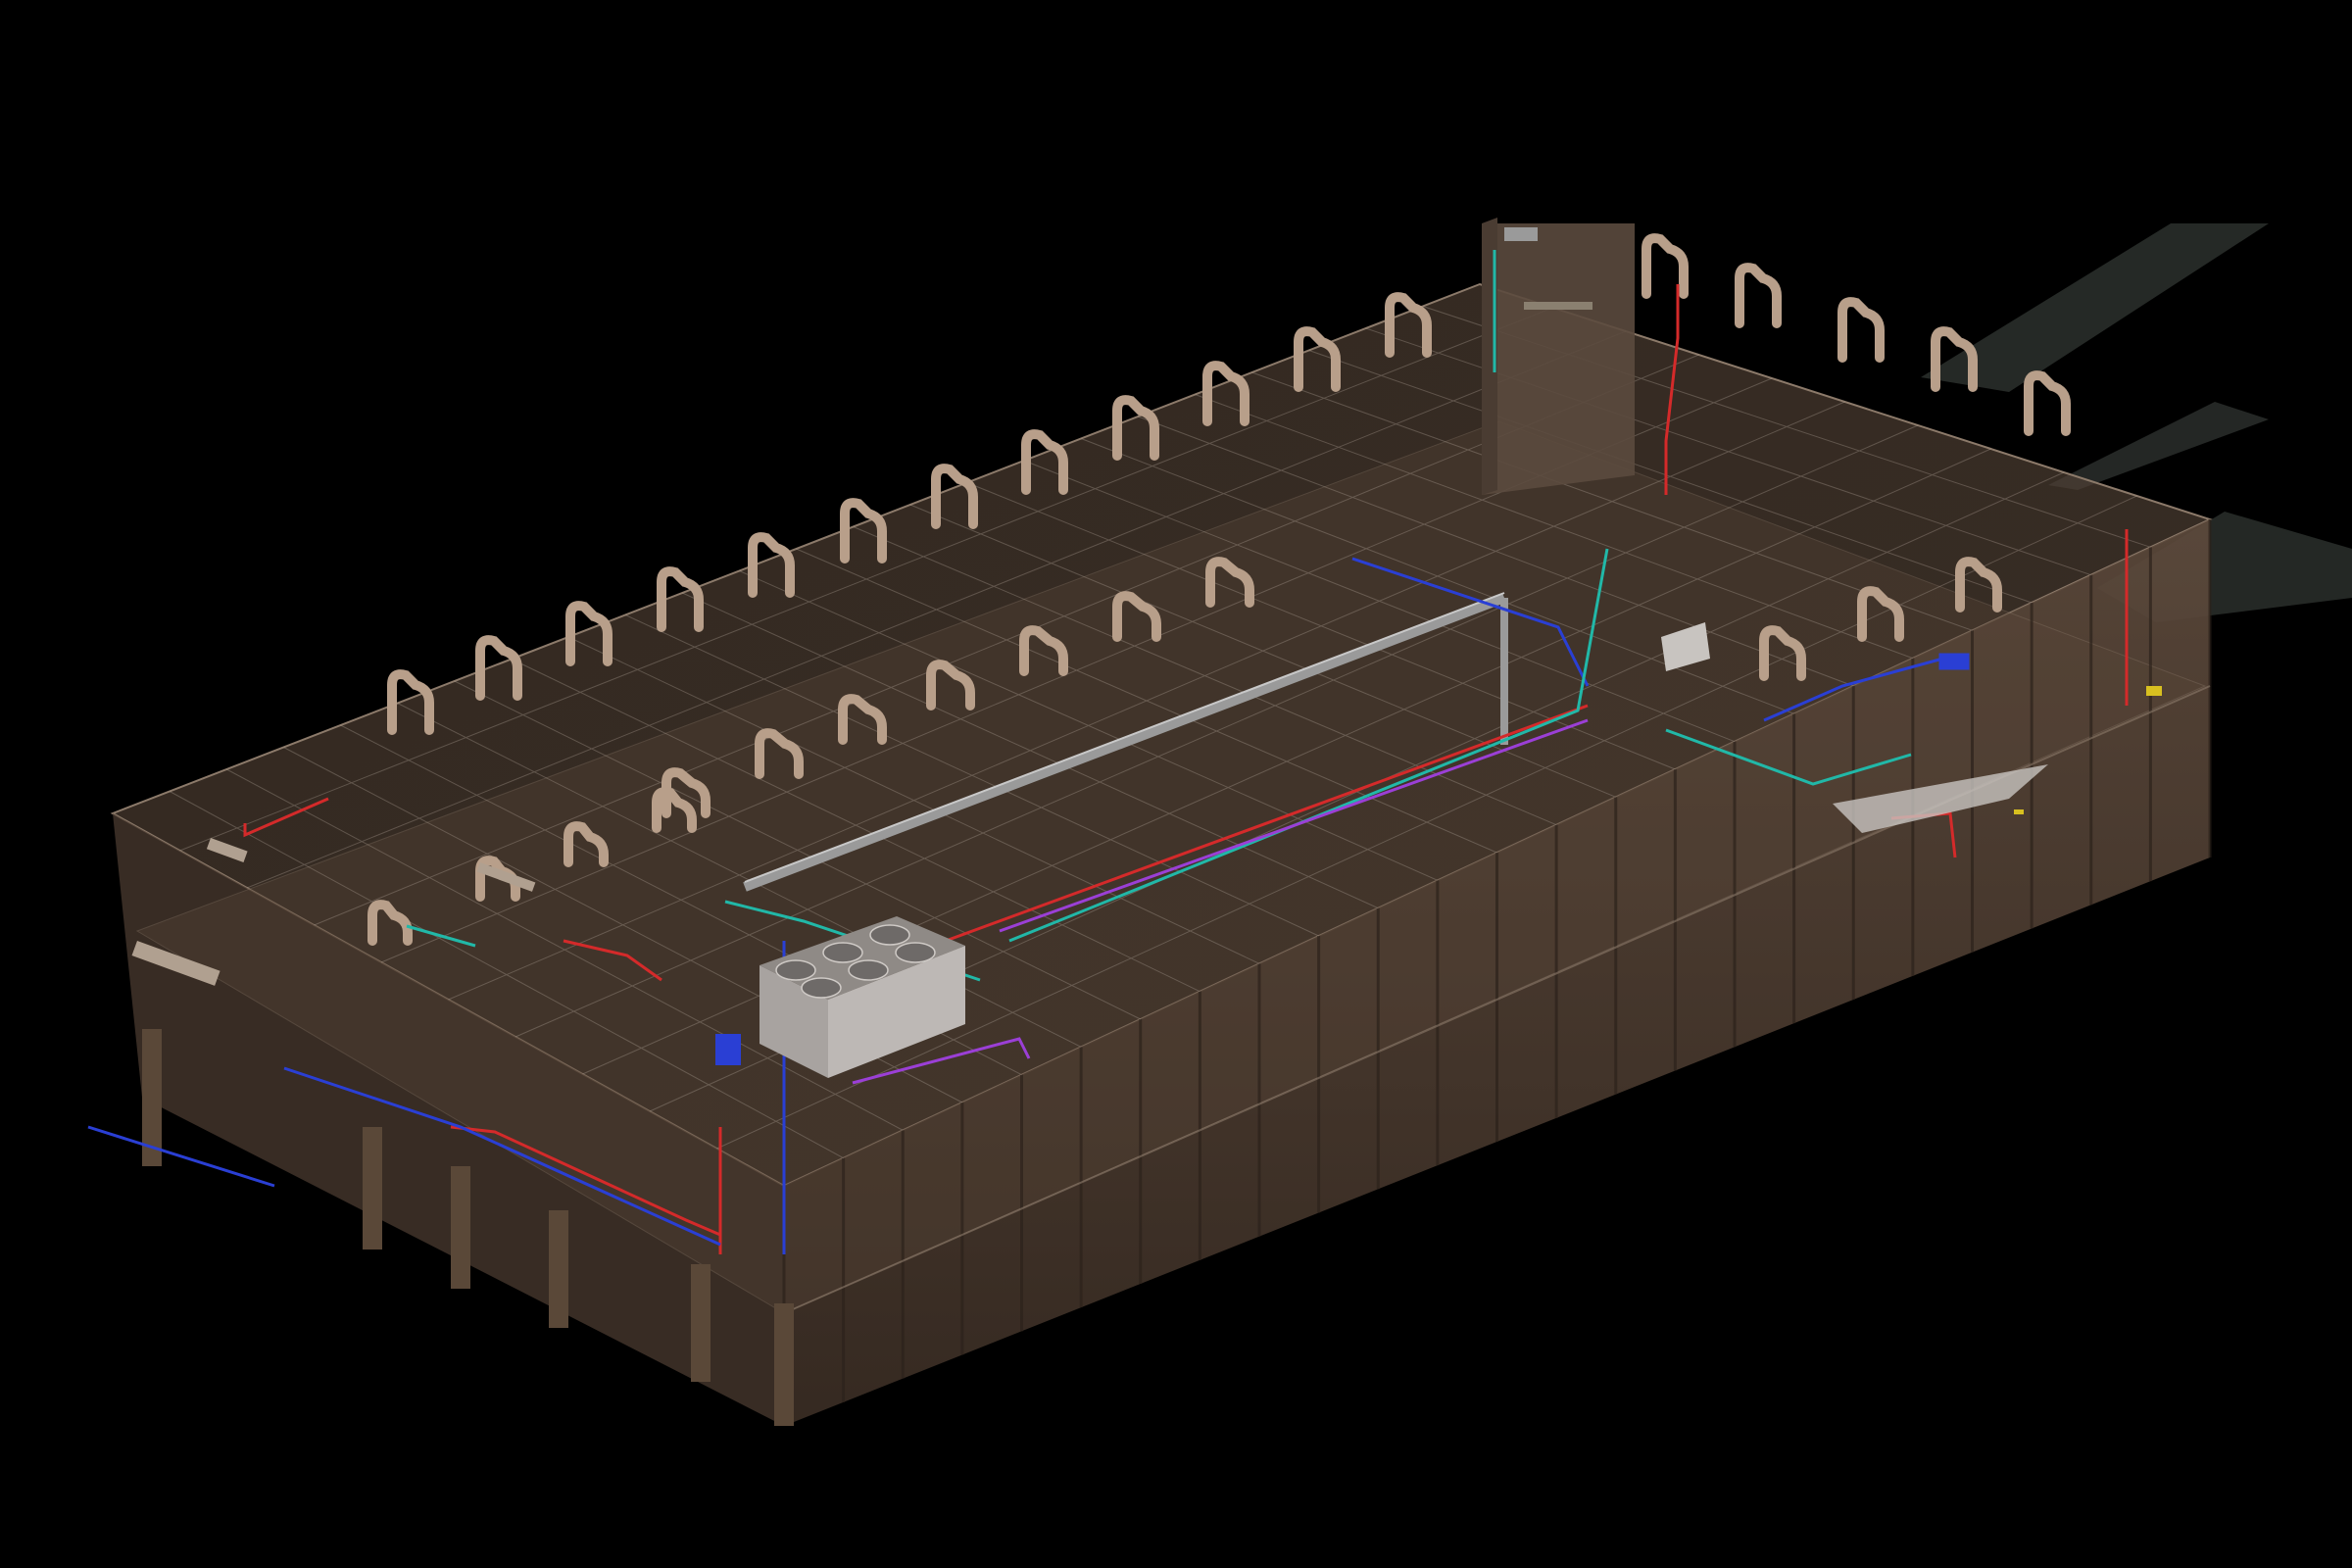 The width and height of the screenshot is (2352, 1568). I want to click on yellow-tag-front, so click(2019, 811).